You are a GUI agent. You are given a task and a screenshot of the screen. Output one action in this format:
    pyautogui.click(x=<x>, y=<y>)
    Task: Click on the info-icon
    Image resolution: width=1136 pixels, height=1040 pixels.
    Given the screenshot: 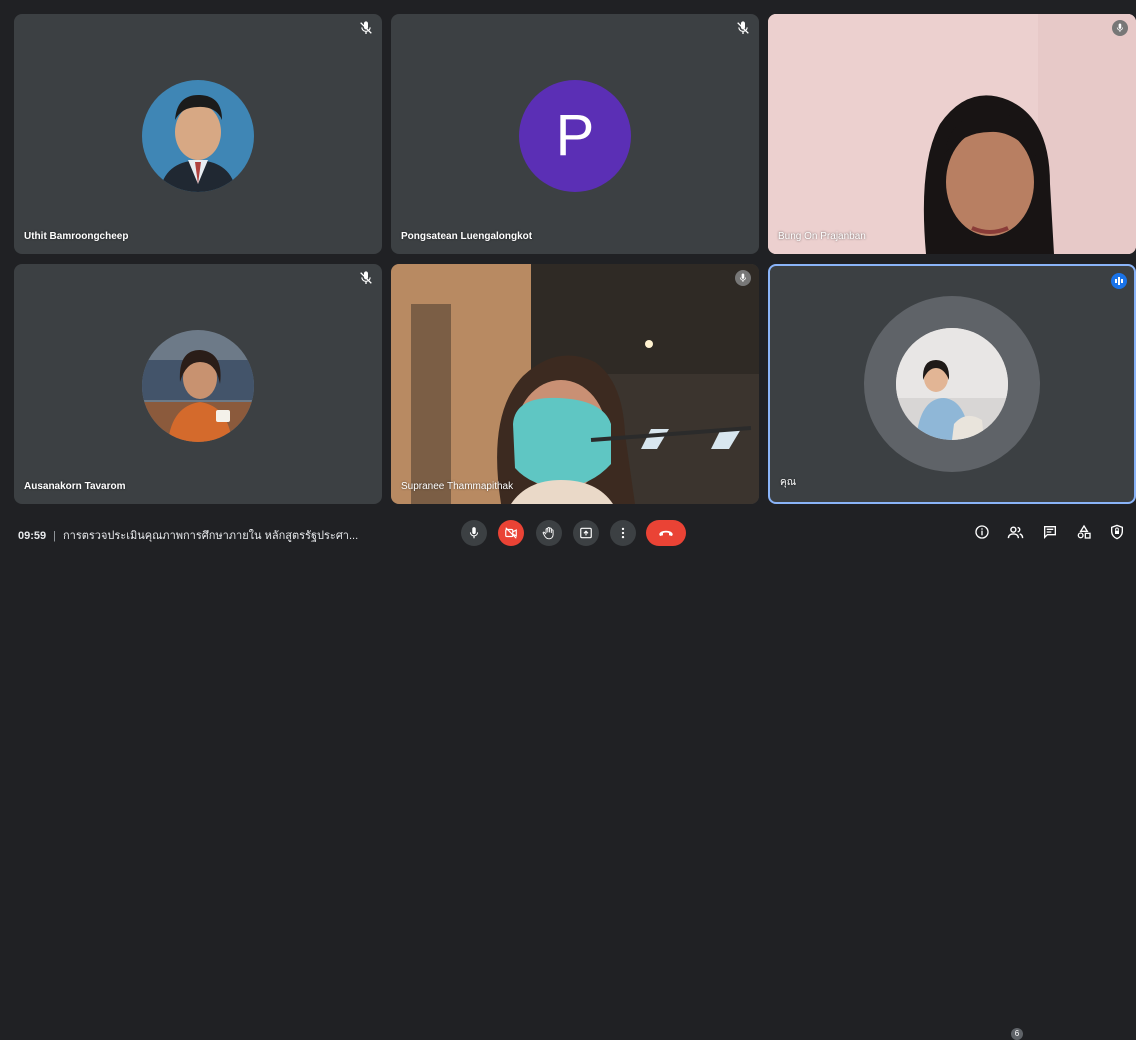 What is the action you would take?
    pyautogui.click(x=982, y=532)
    